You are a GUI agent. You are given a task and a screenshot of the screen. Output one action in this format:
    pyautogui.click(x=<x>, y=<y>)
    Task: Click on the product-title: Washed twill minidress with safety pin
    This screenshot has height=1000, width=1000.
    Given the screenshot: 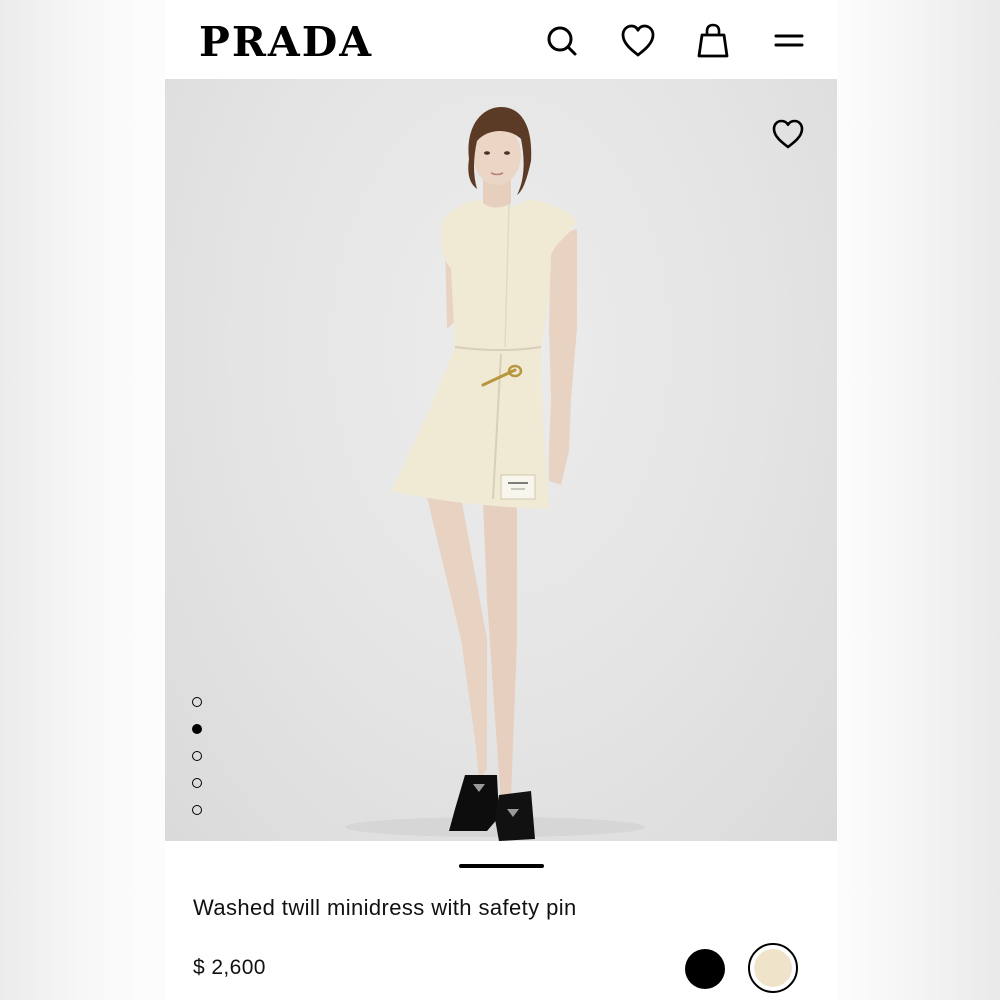 What is the action you would take?
    pyautogui.click(x=385, y=907)
    